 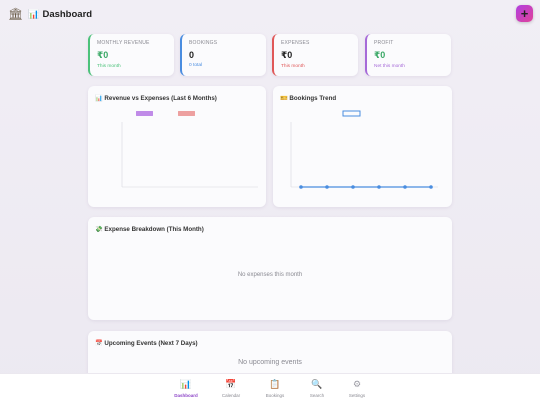 I want to click on bookings-trend-chart, so click(x=364, y=149).